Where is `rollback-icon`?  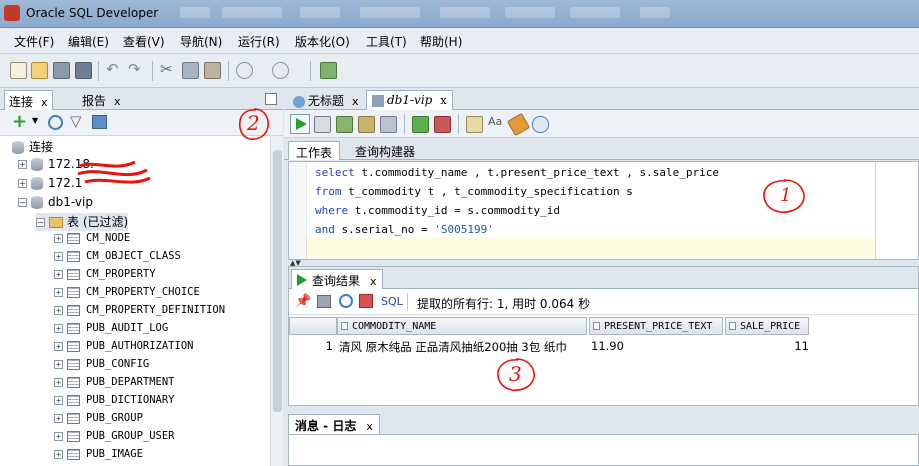
rollback-icon is located at coordinates (366, 124).